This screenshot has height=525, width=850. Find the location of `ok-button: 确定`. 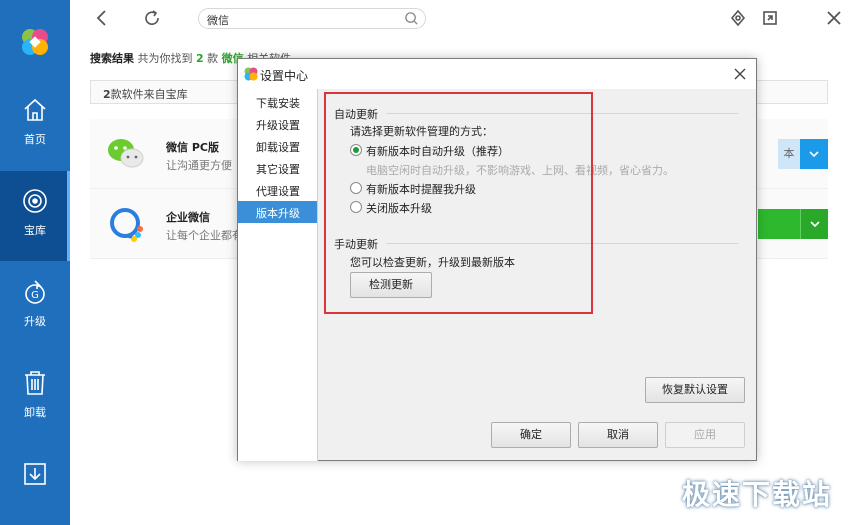

ok-button: 确定 is located at coordinates (531, 435).